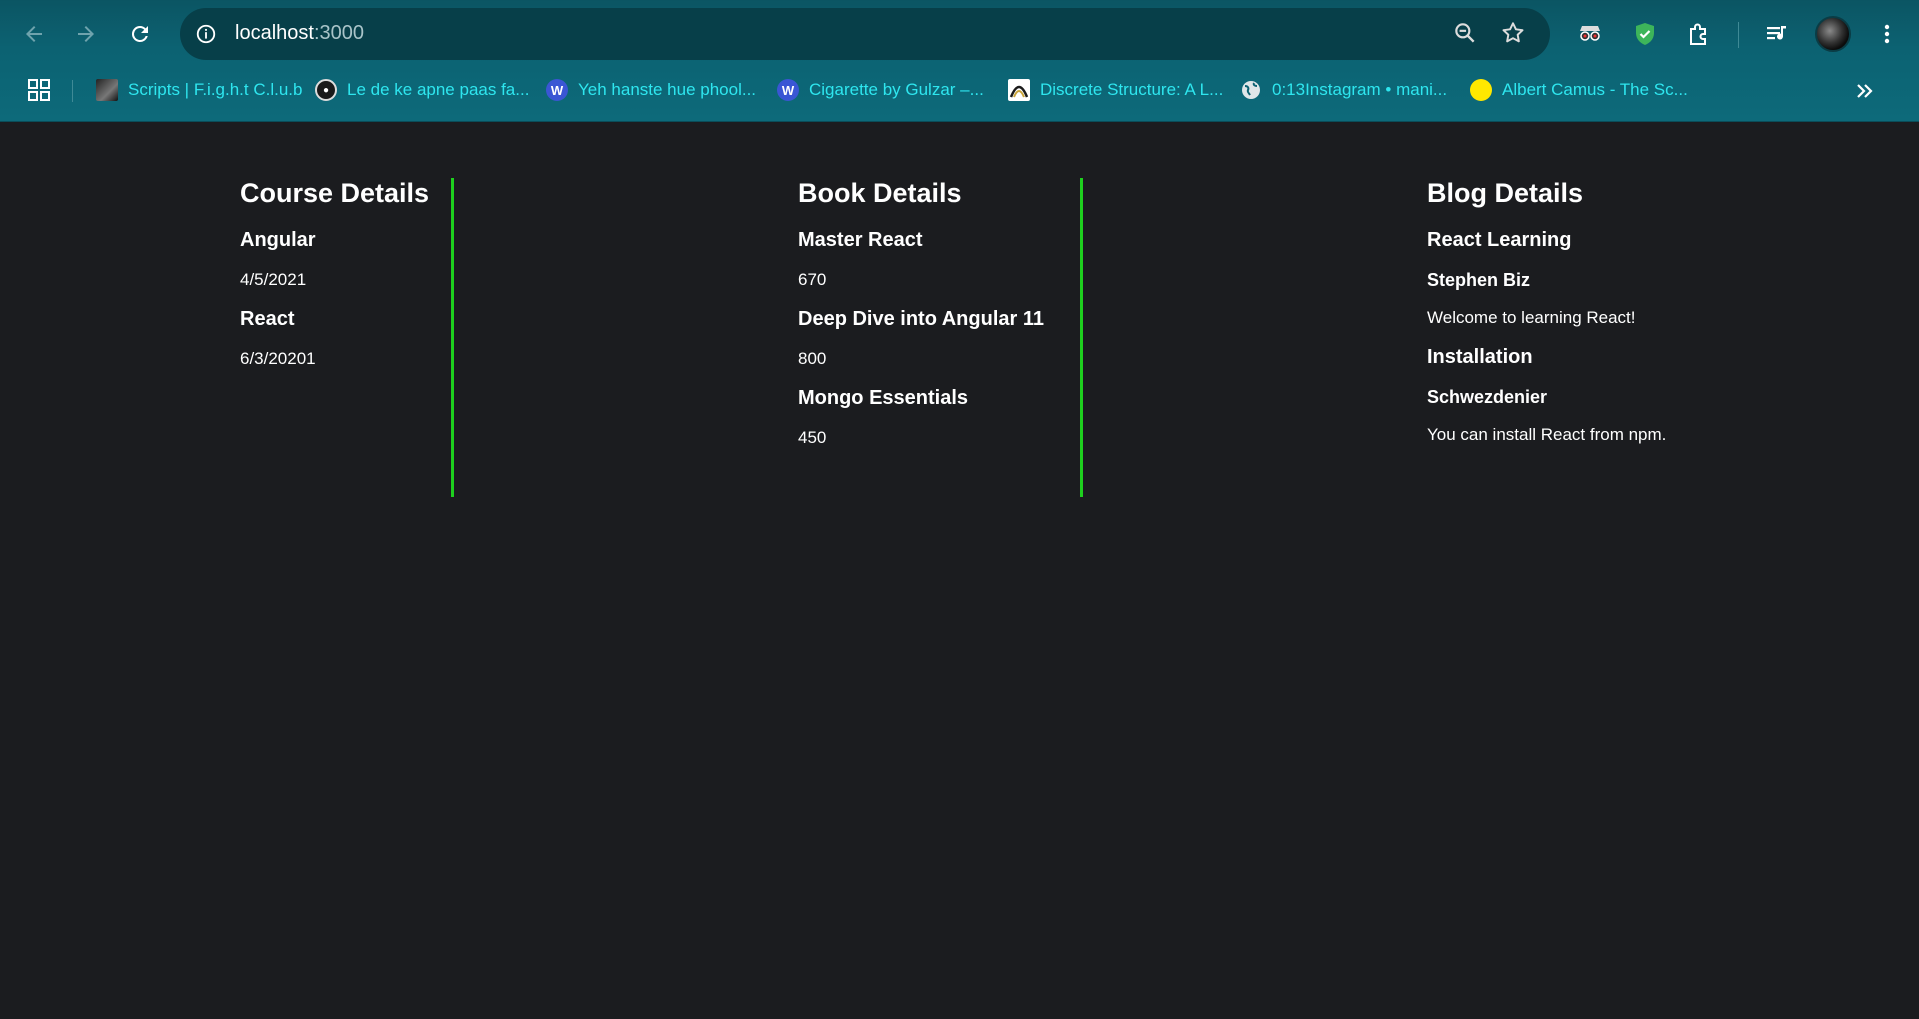  Describe the element at coordinates (1514, 34) in the screenshot. I see `bookmark-star-icon` at that location.